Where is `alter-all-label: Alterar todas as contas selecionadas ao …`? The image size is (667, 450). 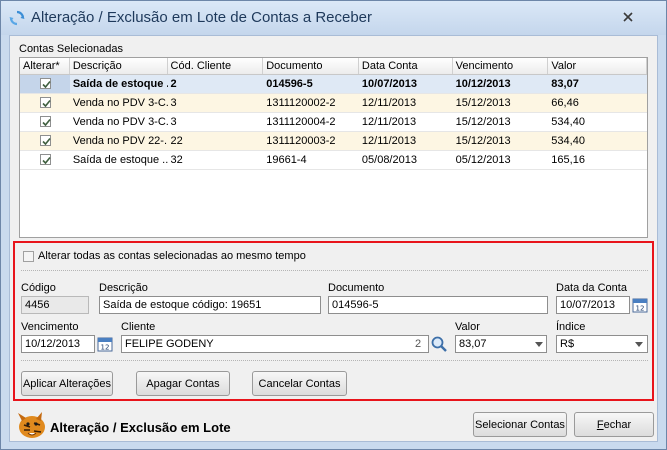 alter-all-label: Alterar todas as contas selecionadas ao … is located at coordinates (172, 256).